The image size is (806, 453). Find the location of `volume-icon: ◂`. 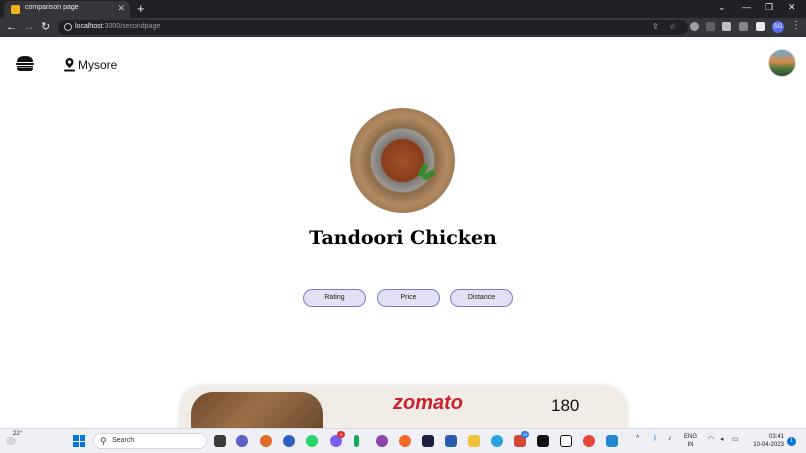

volume-icon: ◂ is located at coordinates (722, 439).